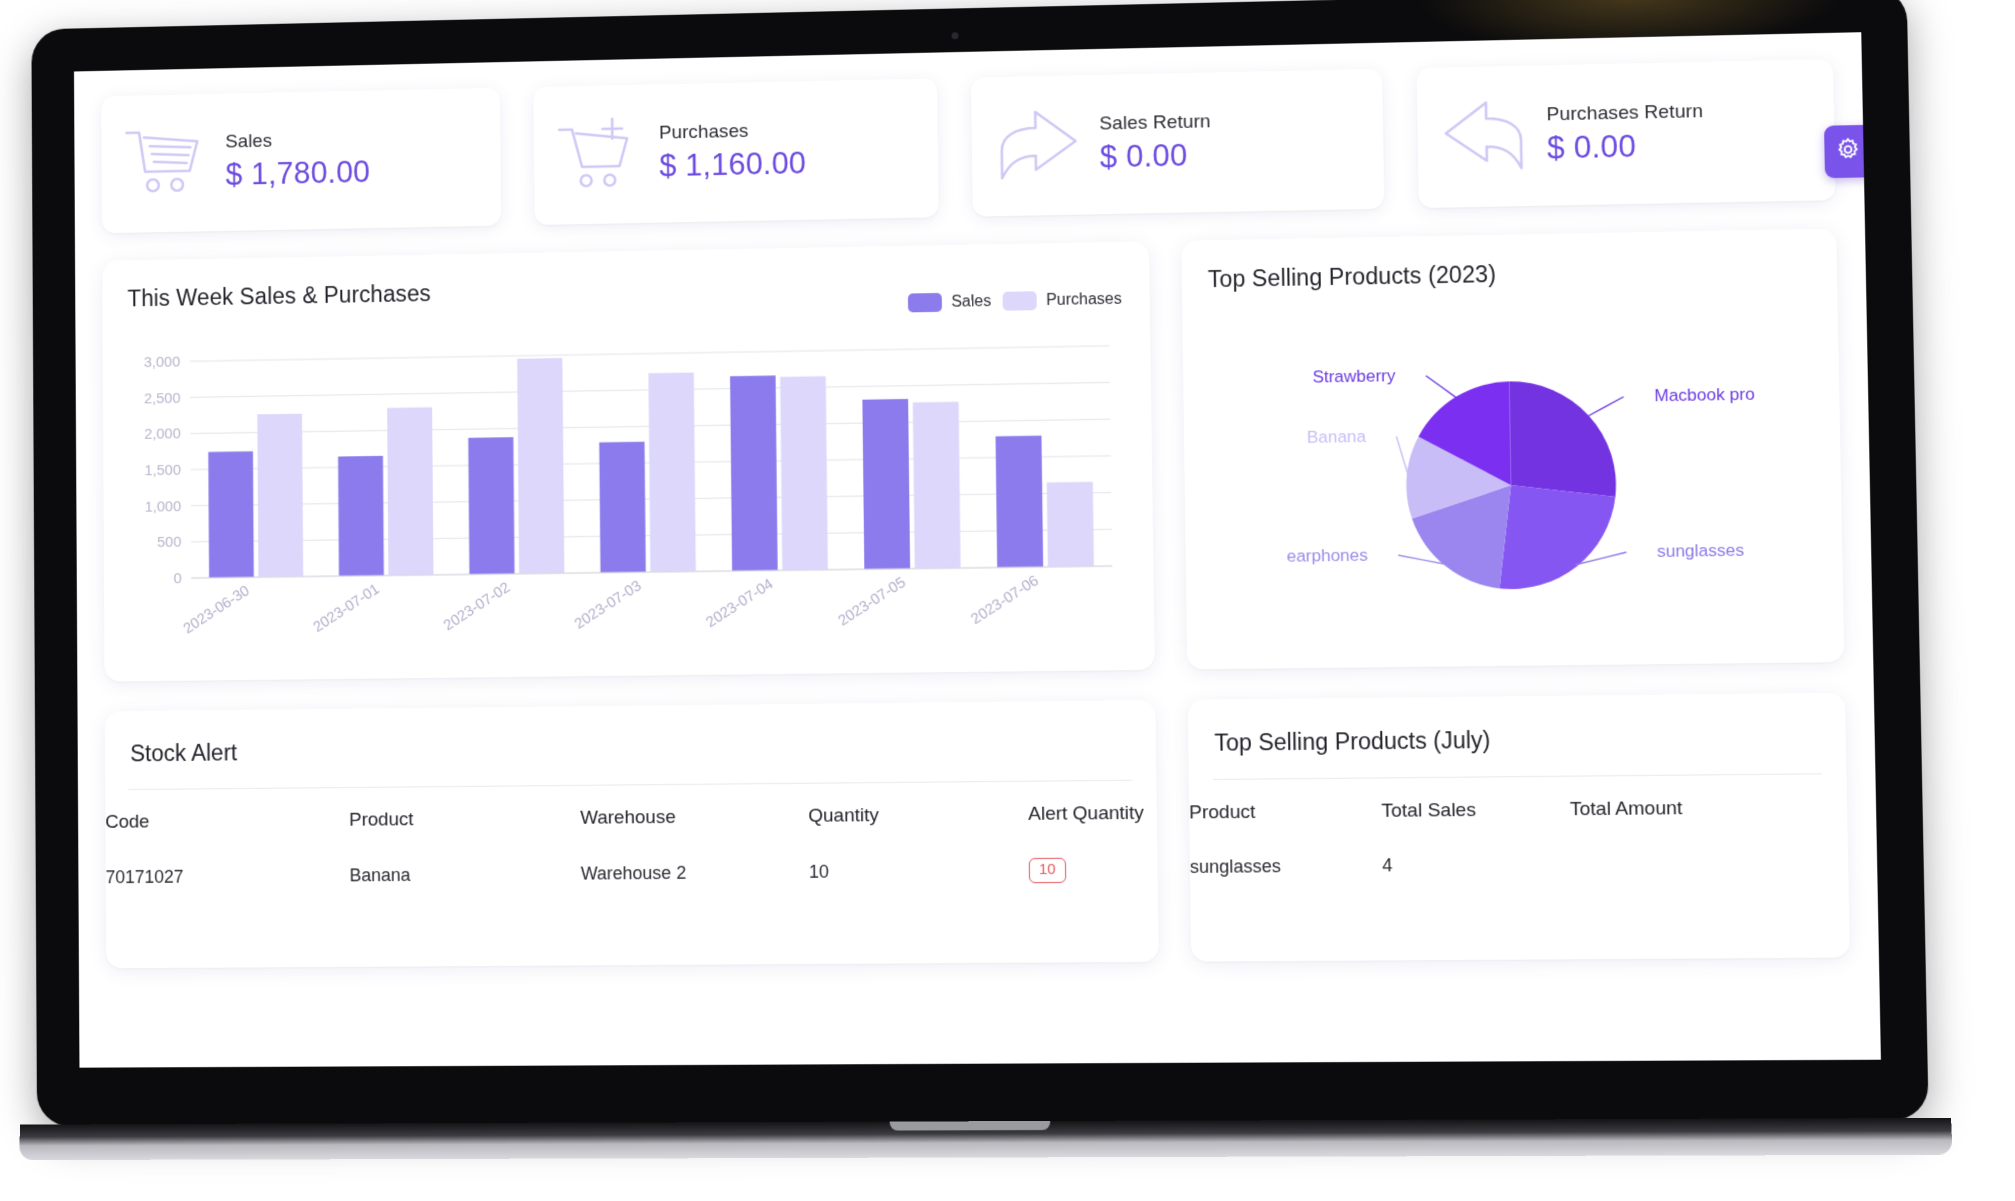 The width and height of the screenshot is (2015, 1201). I want to click on table-row: 70171027 Banana Warehouse 2 10 10, so click(631, 862).